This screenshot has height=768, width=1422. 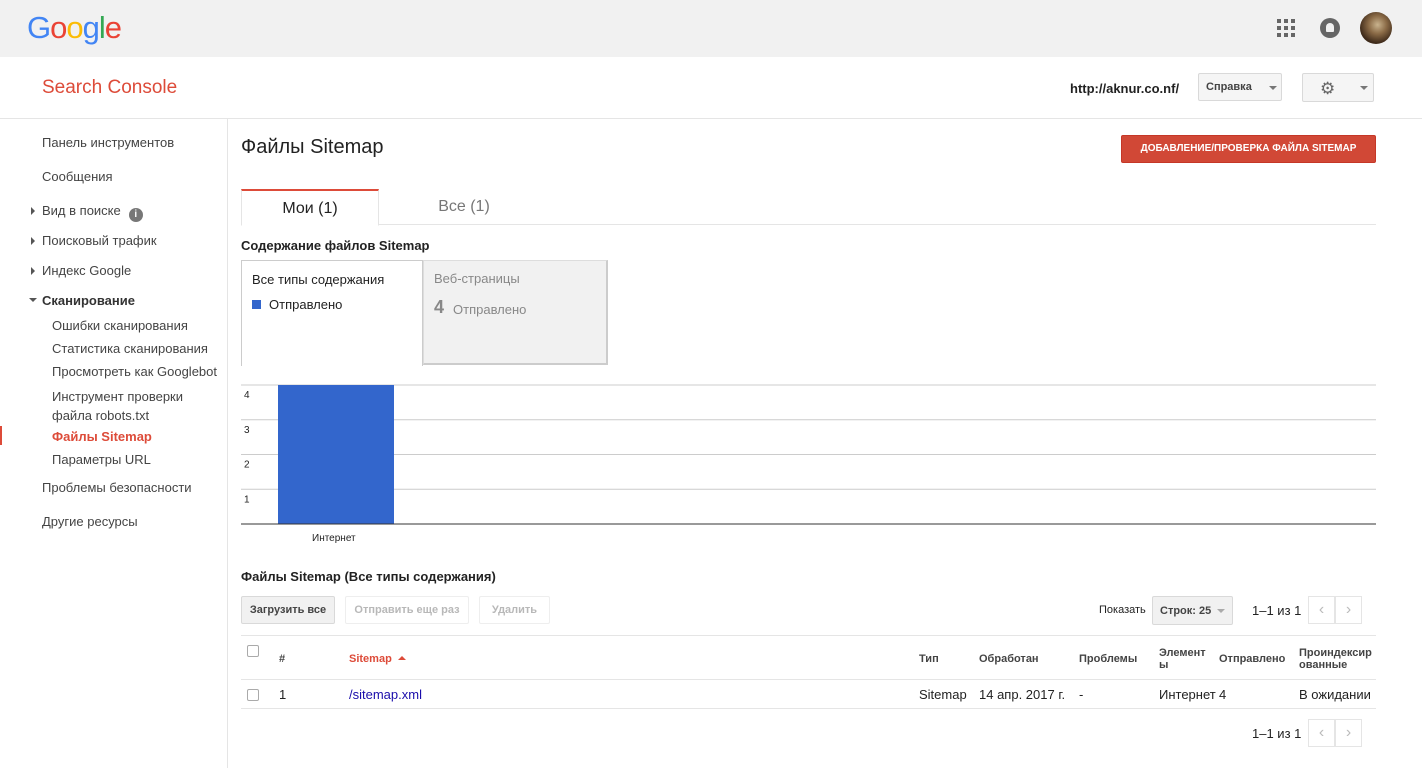 I want to click on row-submitted: 4, so click(x=1223, y=694).